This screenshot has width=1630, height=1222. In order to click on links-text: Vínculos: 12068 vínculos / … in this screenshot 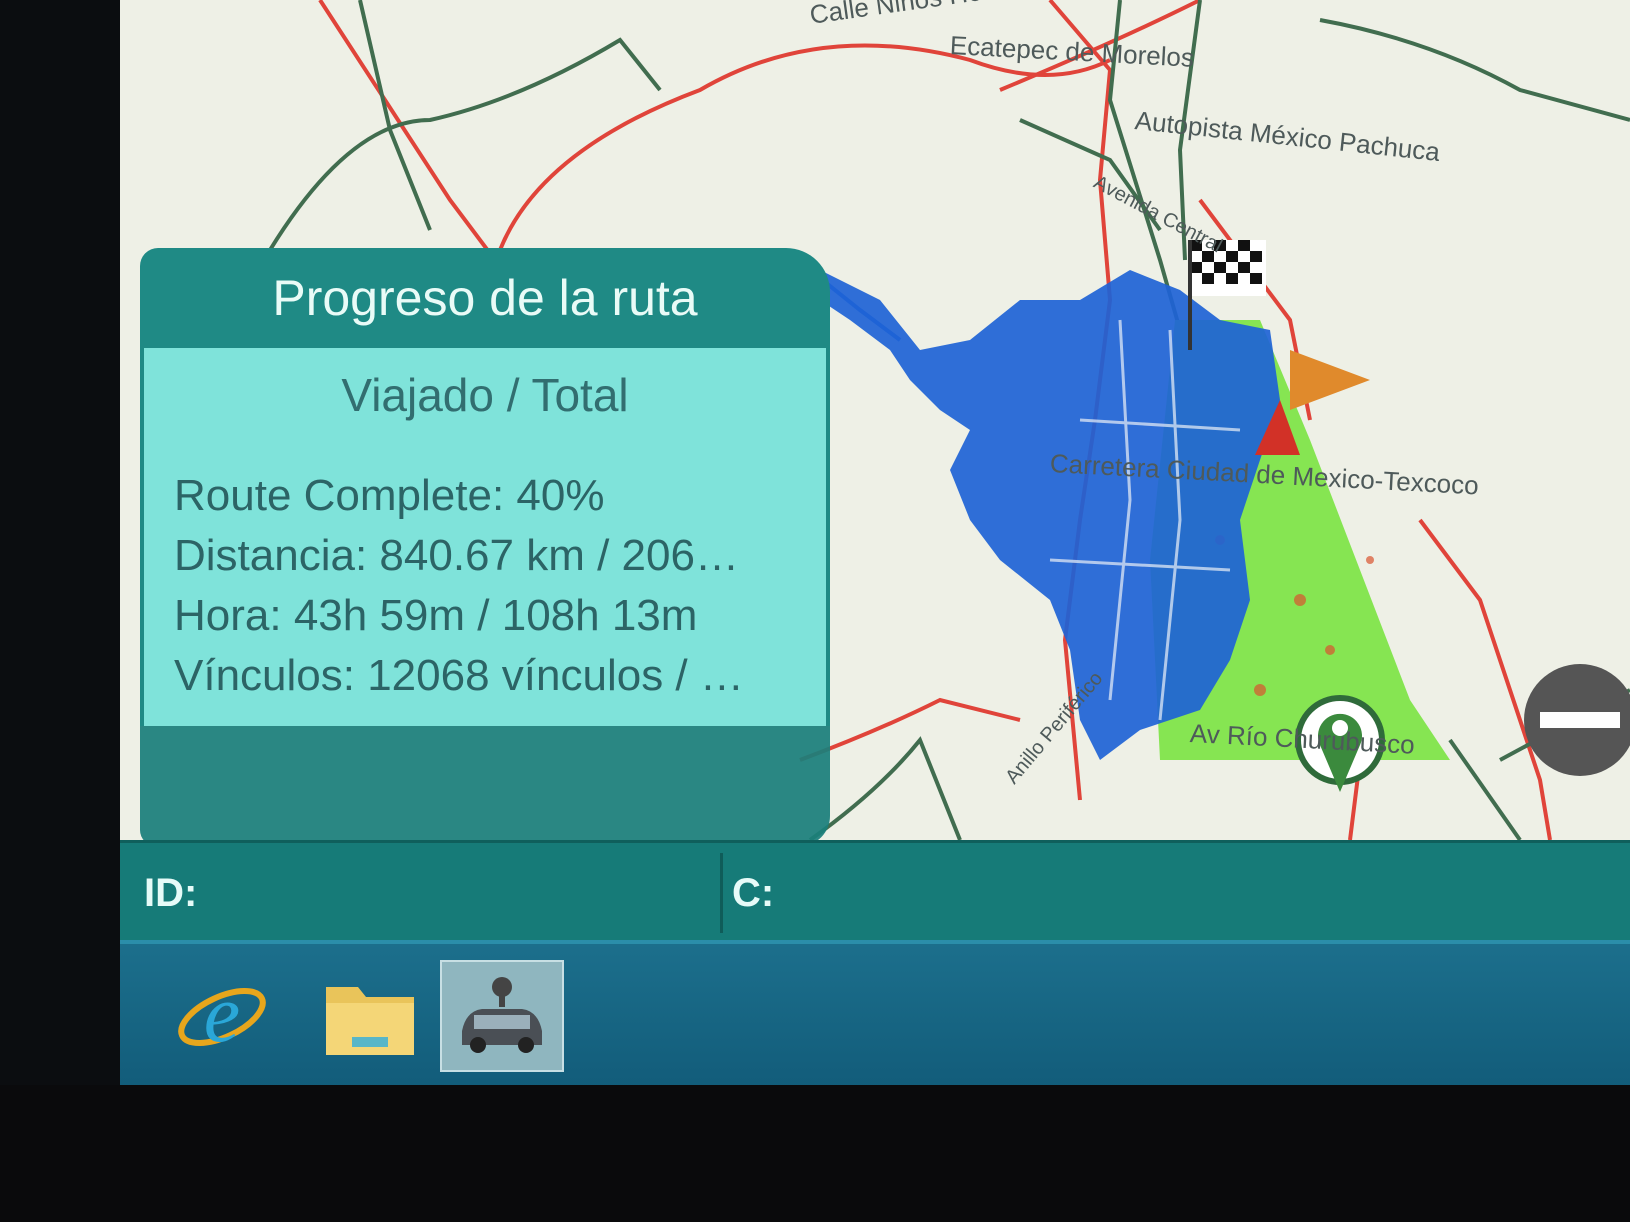, I will do `click(459, 675)`.